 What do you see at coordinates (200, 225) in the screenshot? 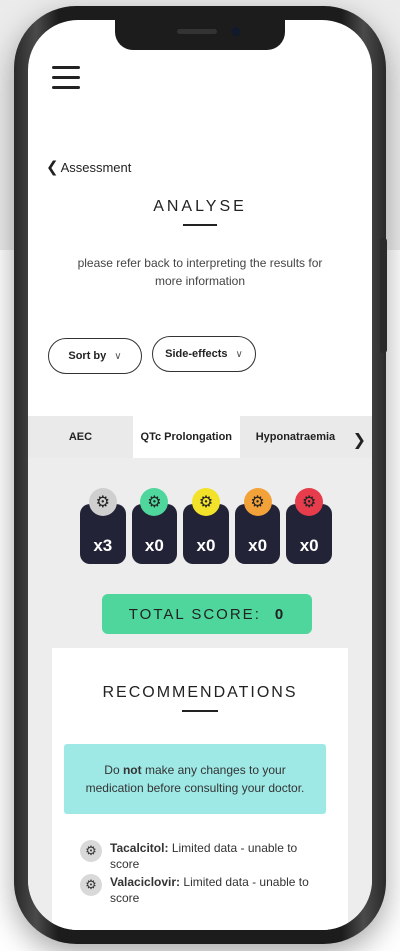
I see `title-underline` at bounding box center [200, 225].